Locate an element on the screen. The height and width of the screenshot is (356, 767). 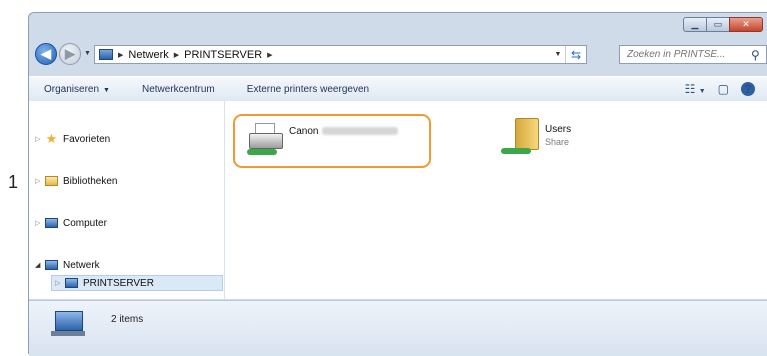
nav-item-computer: ▷ Computer is located at coordinates (71, 223).